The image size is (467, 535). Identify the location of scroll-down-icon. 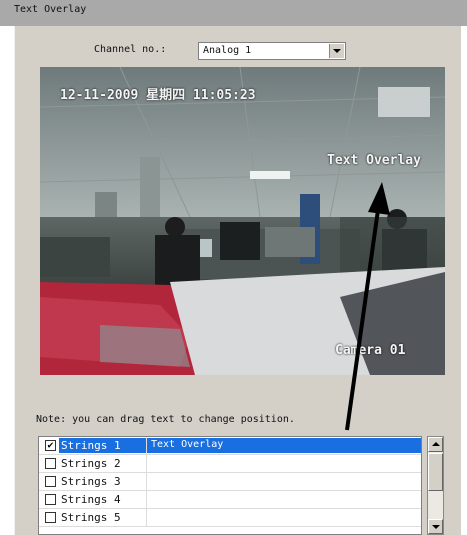
(435, 526).